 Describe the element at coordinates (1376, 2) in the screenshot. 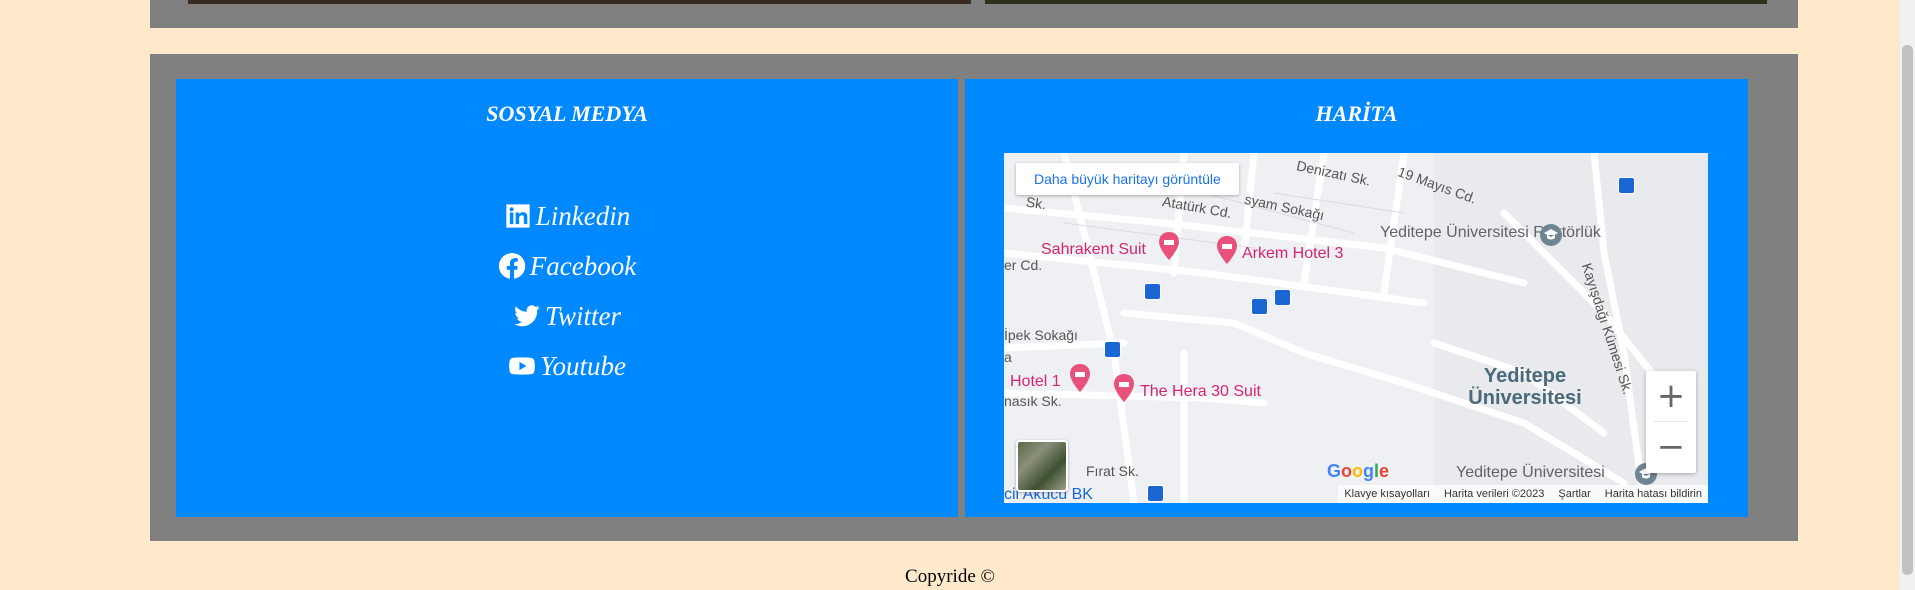

I see `gallery-image-right` at that location.